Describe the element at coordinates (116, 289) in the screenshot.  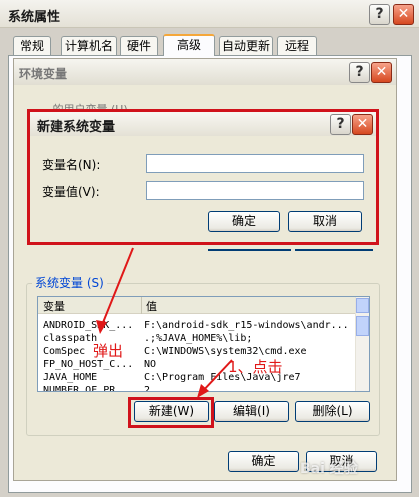
I see `popup-arrow-line` at that location.